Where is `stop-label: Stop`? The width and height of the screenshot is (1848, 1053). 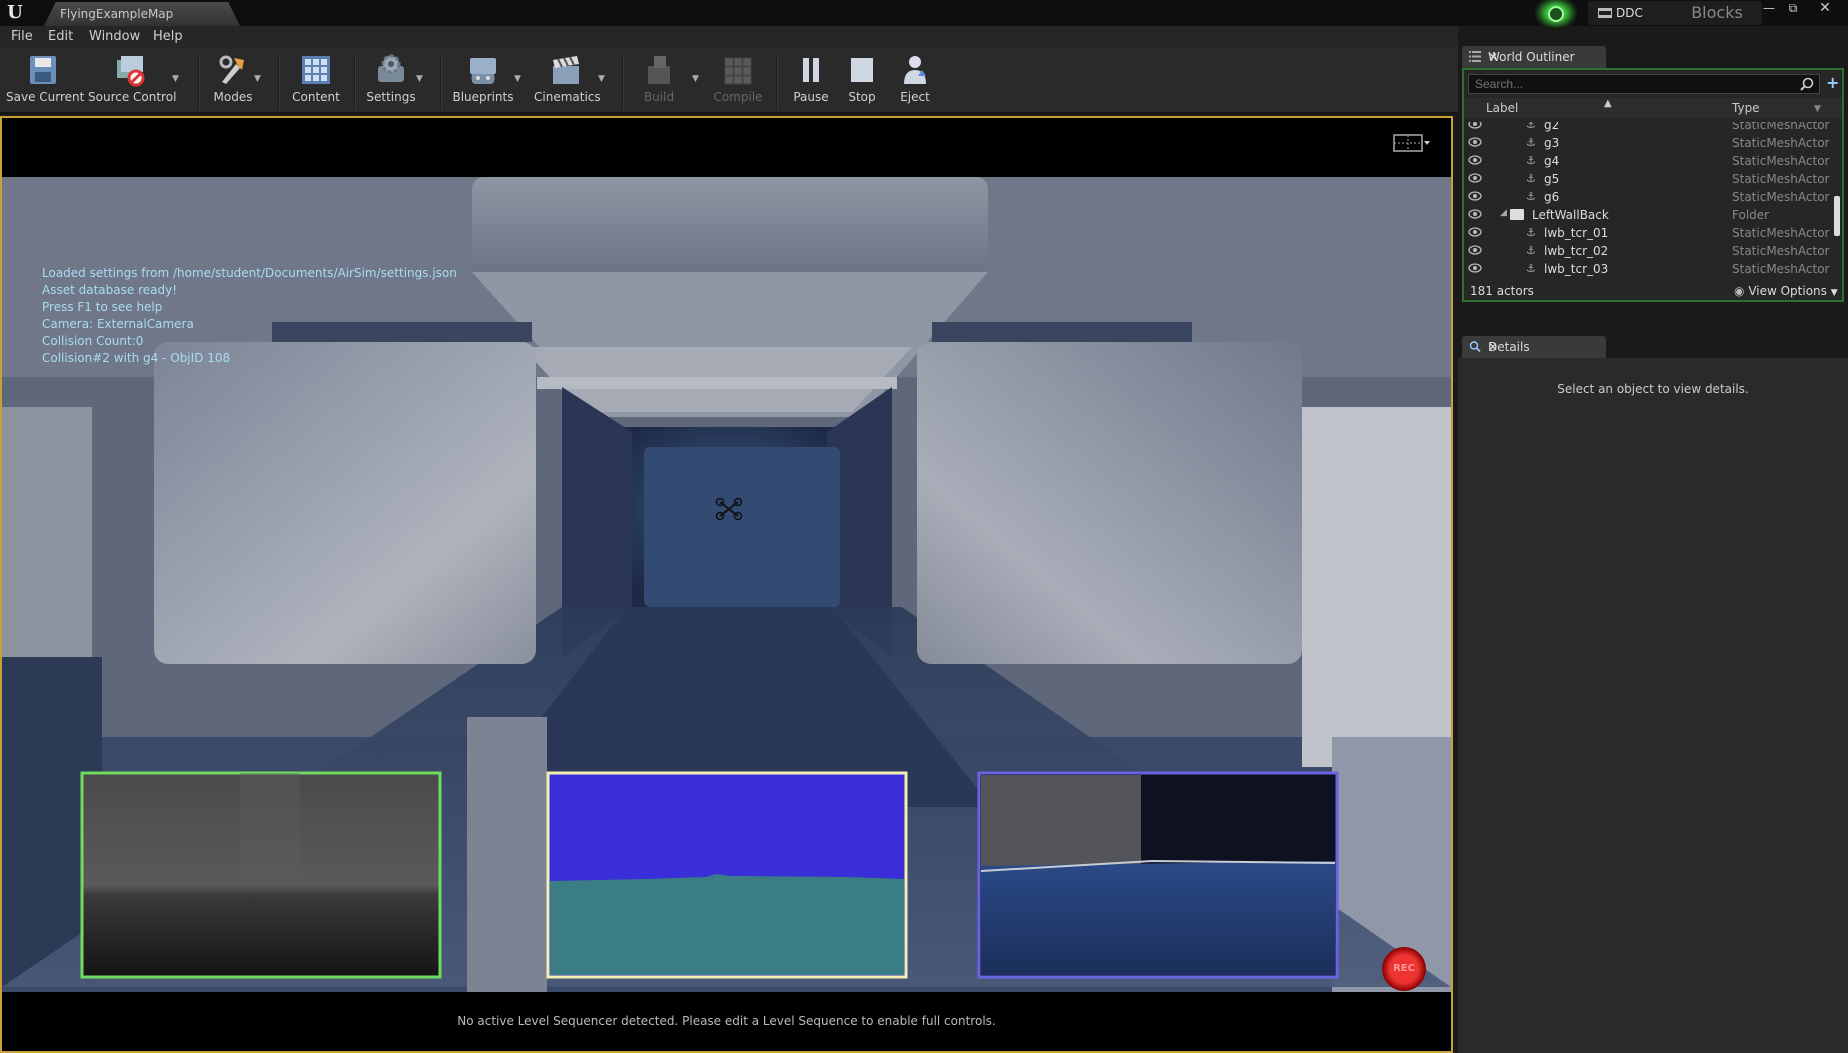 stop-label: Stop is located at coordinates (862, 97).